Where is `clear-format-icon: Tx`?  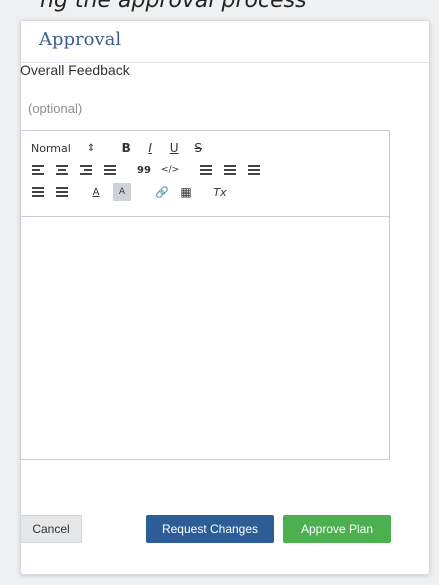
clear-format-icon: Tx is located at coordinates (220, 192).